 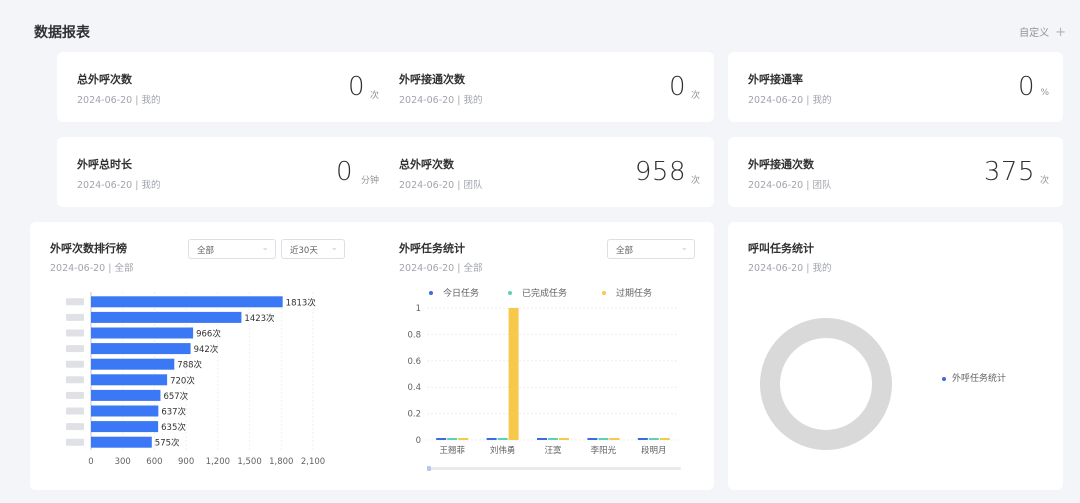 What do you see at coordinates (553, 450) in the screenshot?
I see `x-tick-label: 汪寞` at bounding box center [553, 450].